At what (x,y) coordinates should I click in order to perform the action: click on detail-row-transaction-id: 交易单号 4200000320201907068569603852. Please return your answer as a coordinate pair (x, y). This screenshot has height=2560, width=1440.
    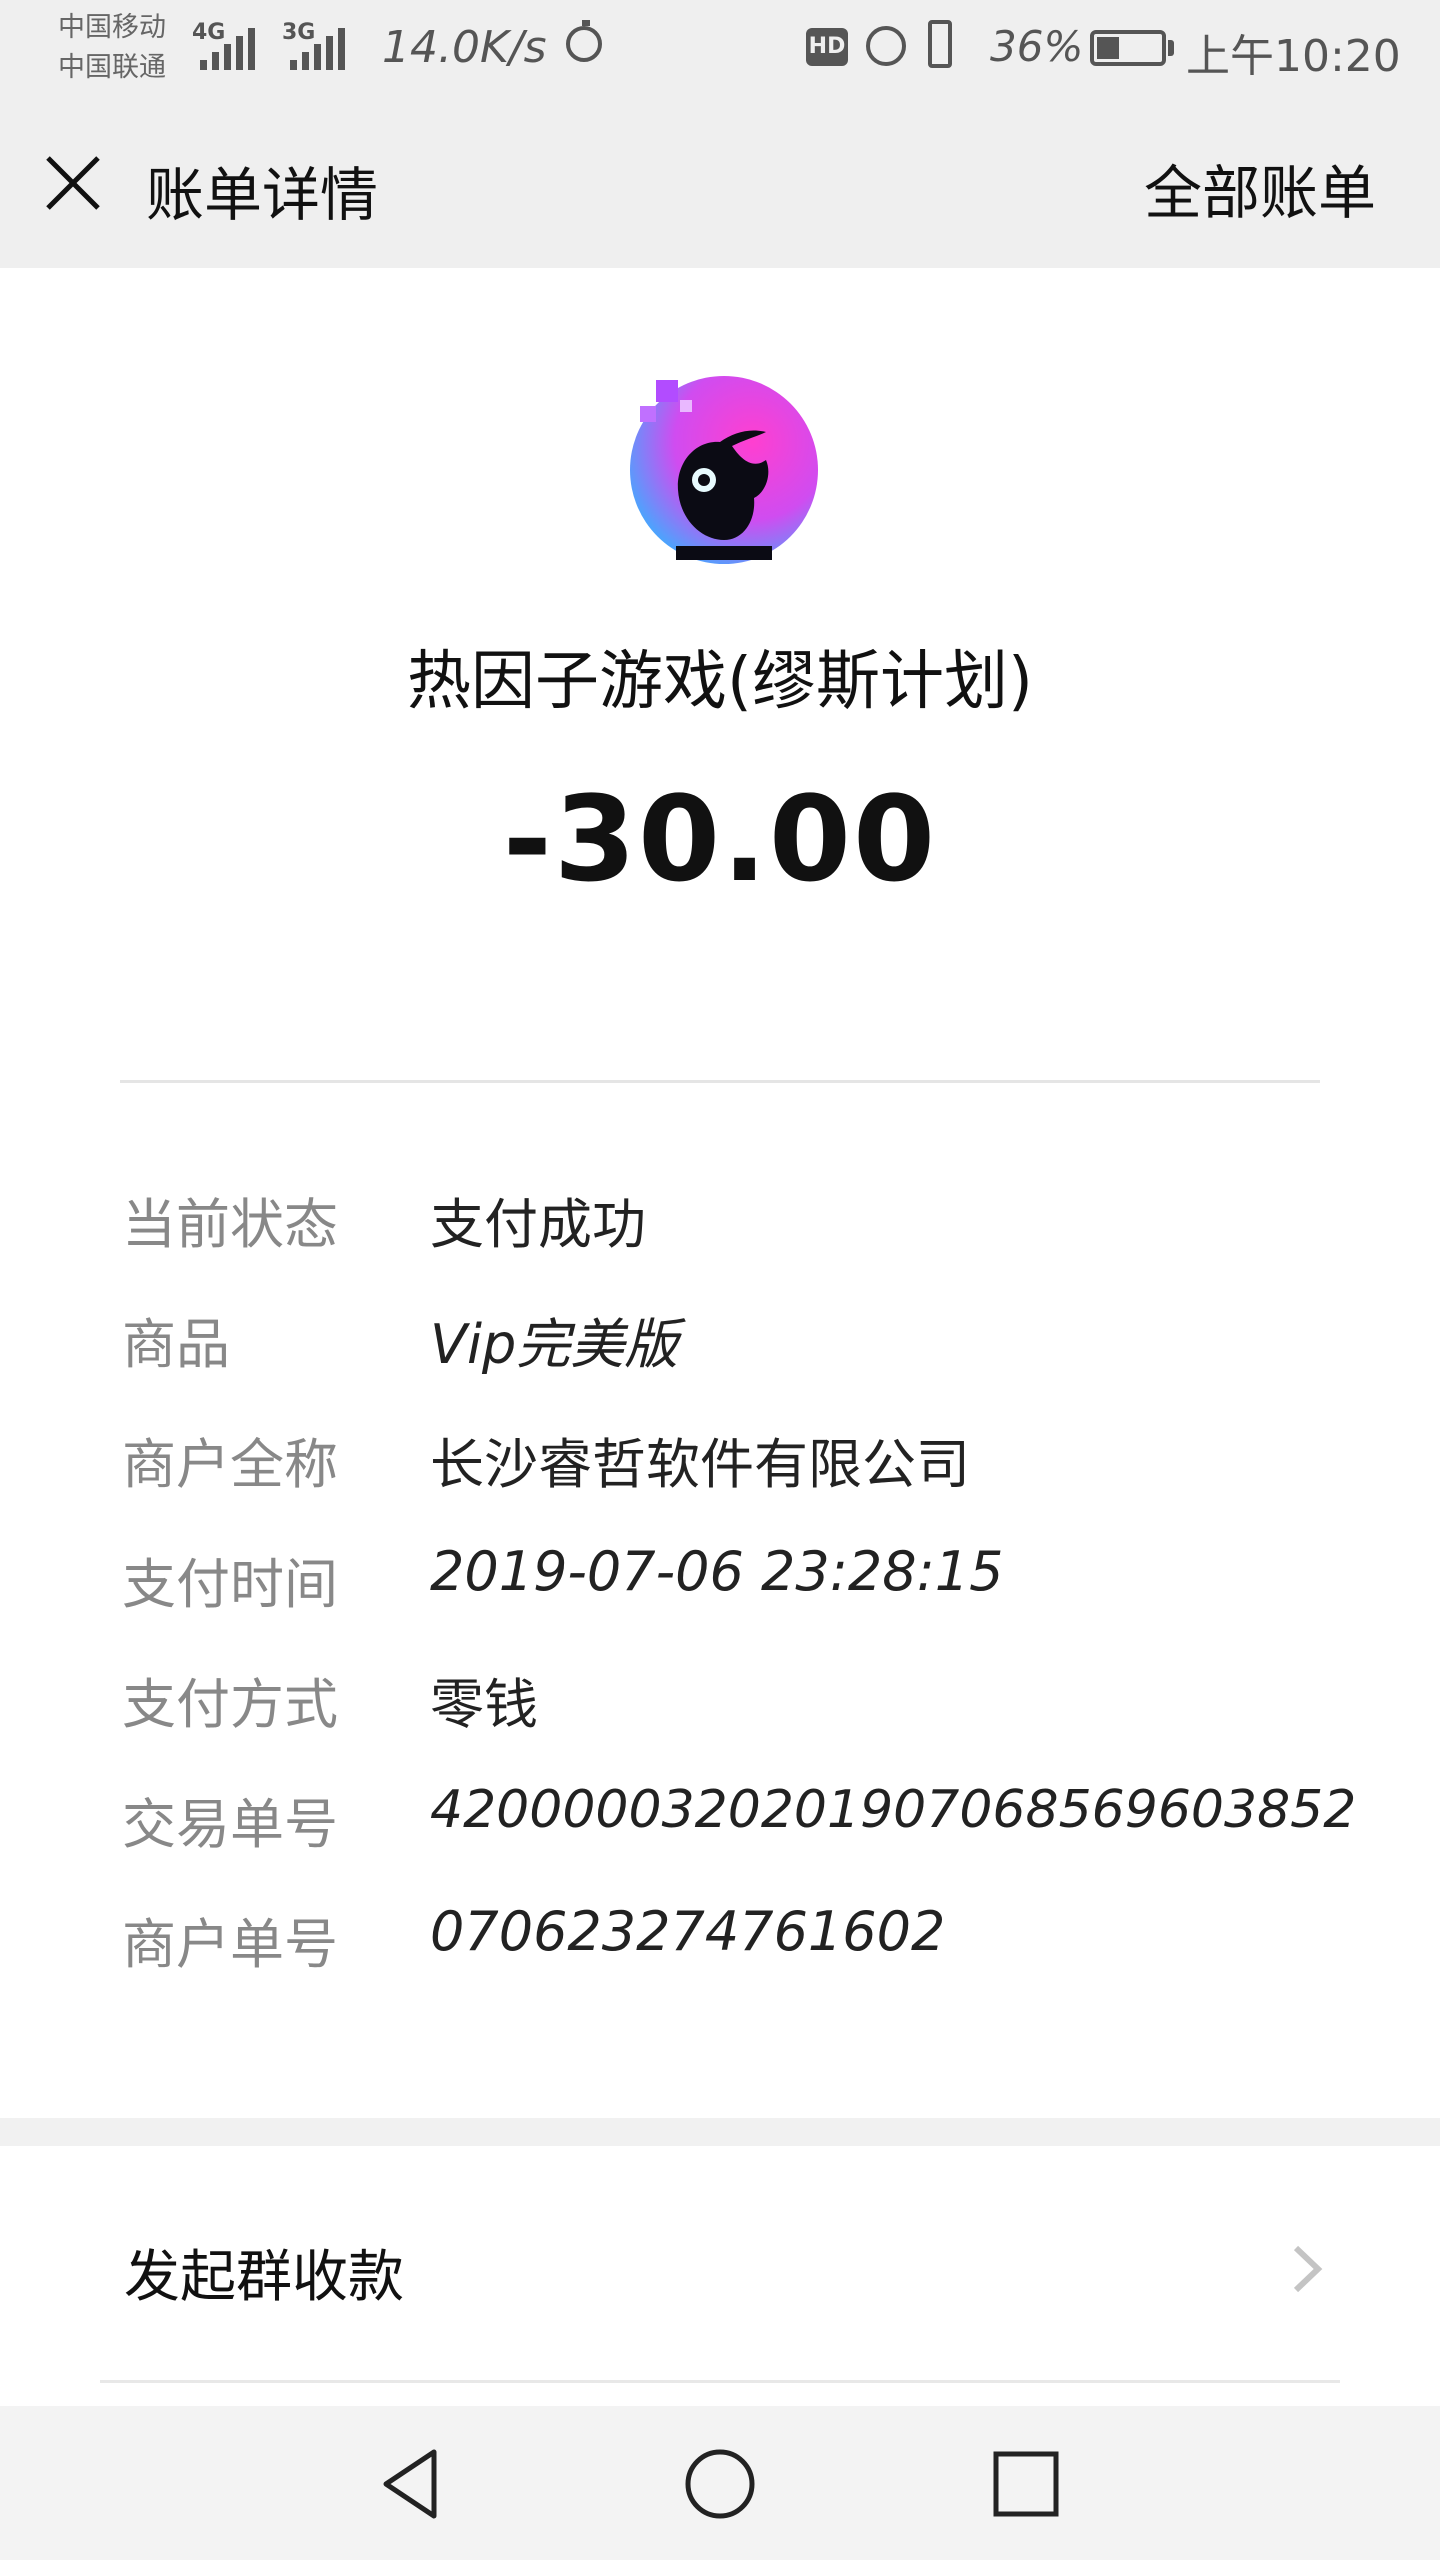
    Looking at the image, I should click on (742, 1818).